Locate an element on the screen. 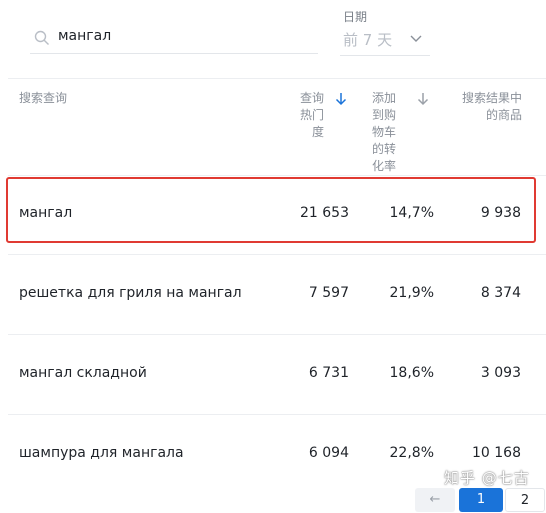  date-value: 前 7 天 is located at coordinates (368, 40).